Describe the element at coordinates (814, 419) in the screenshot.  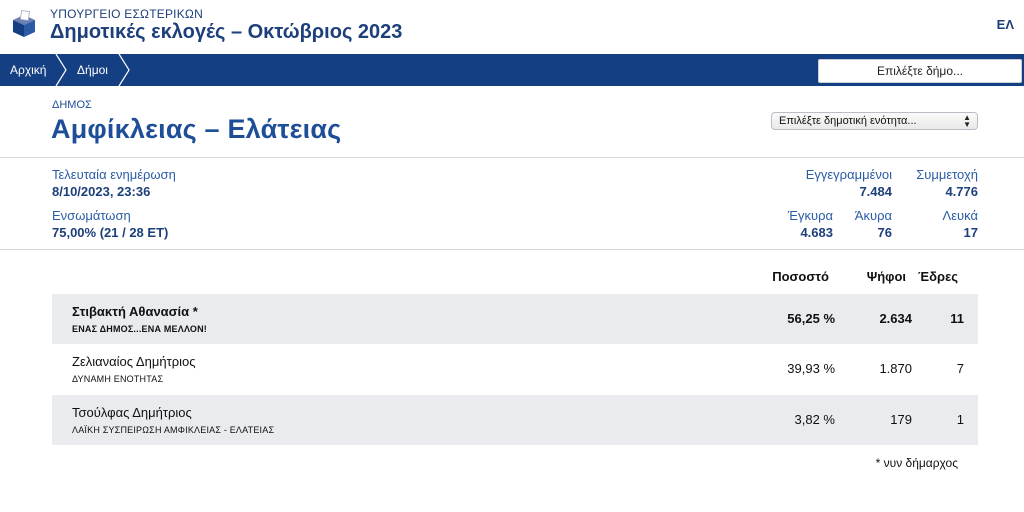
I see `percent-cell: 3,82 %` at that location.